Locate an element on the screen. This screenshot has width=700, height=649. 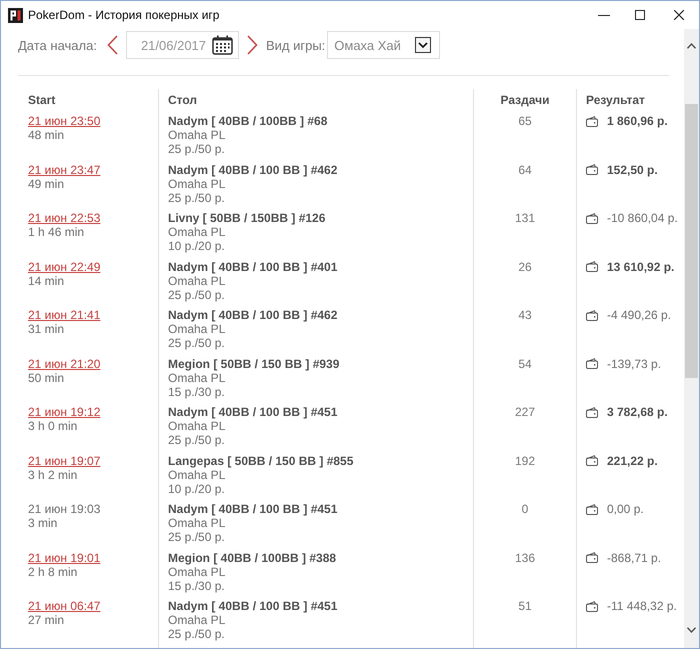
chevron-right-icon is located at coordinates (252, 45).